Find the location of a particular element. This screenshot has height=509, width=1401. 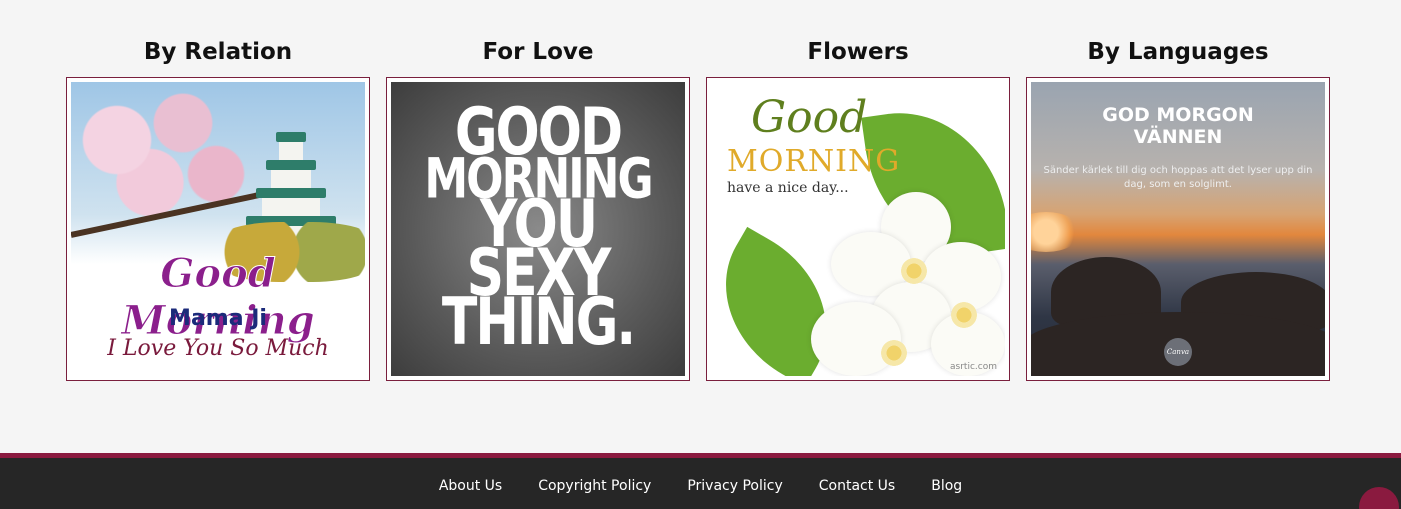

category-title: By Relation is located at coordinates (218, 56).